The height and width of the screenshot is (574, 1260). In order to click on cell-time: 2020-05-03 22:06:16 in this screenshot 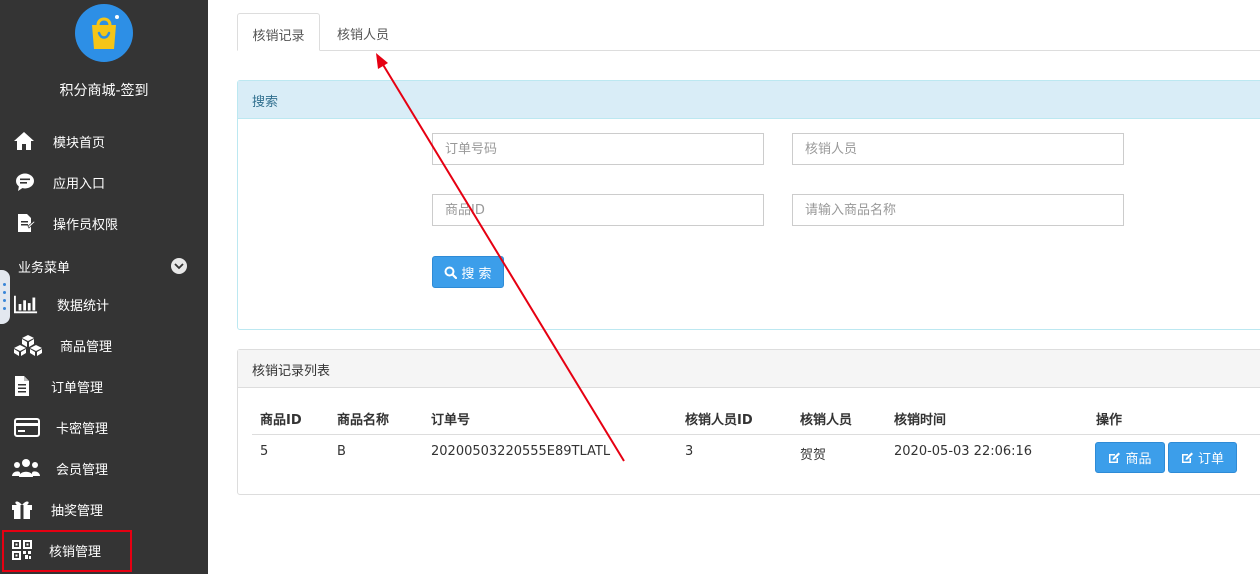, I will do `click(963, 451)`.